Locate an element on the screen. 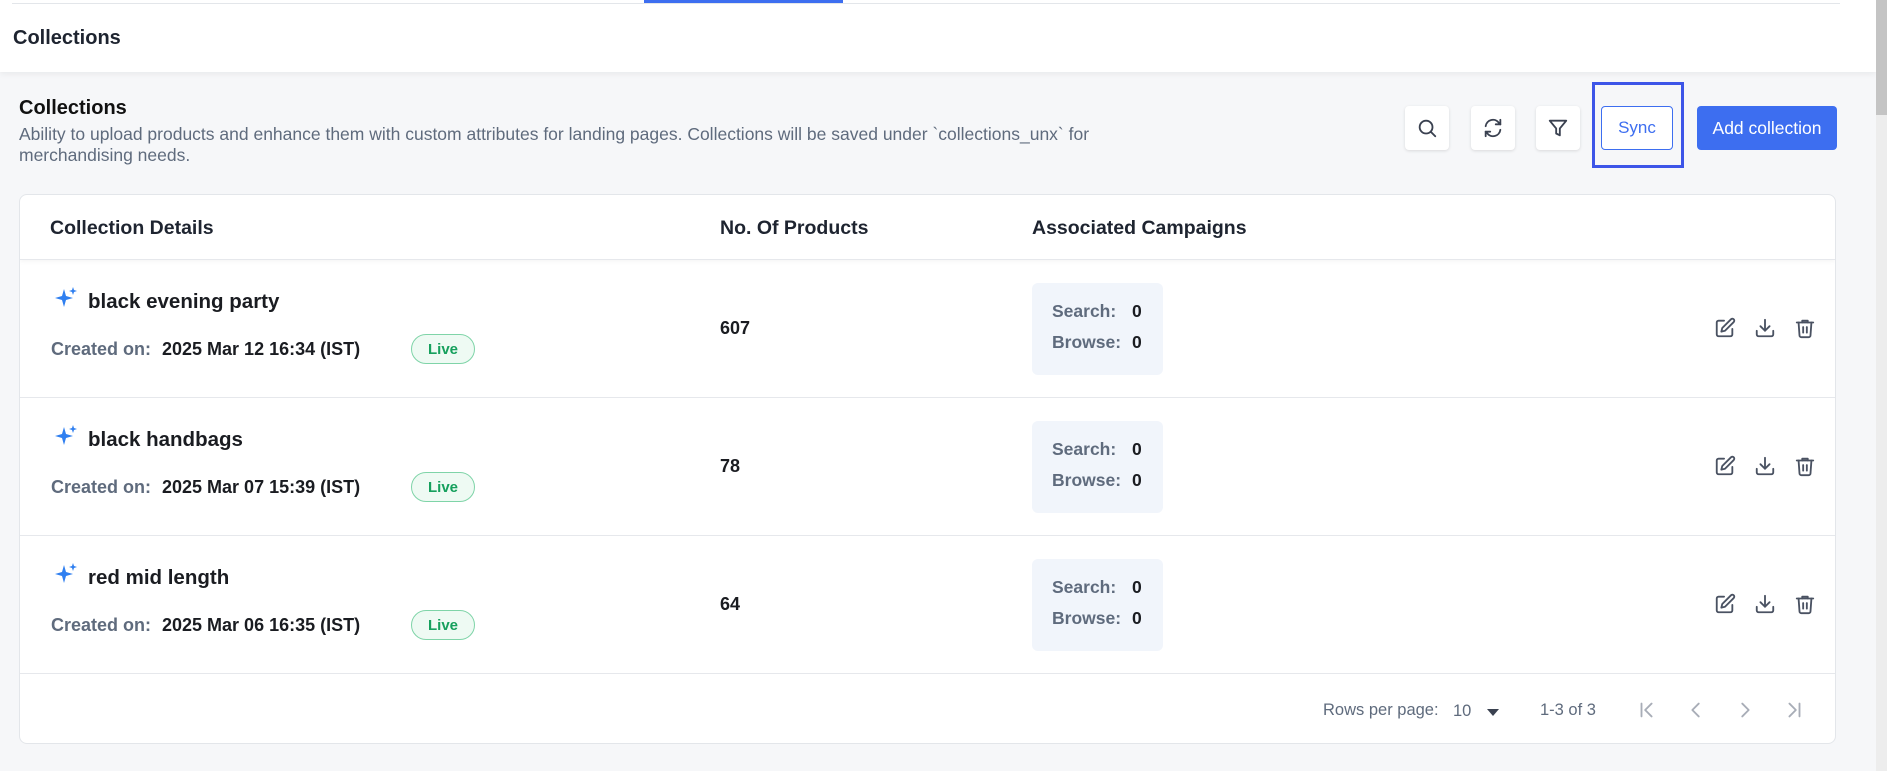  add-collection-button: Add collection is located at coordinates (1767, 128).